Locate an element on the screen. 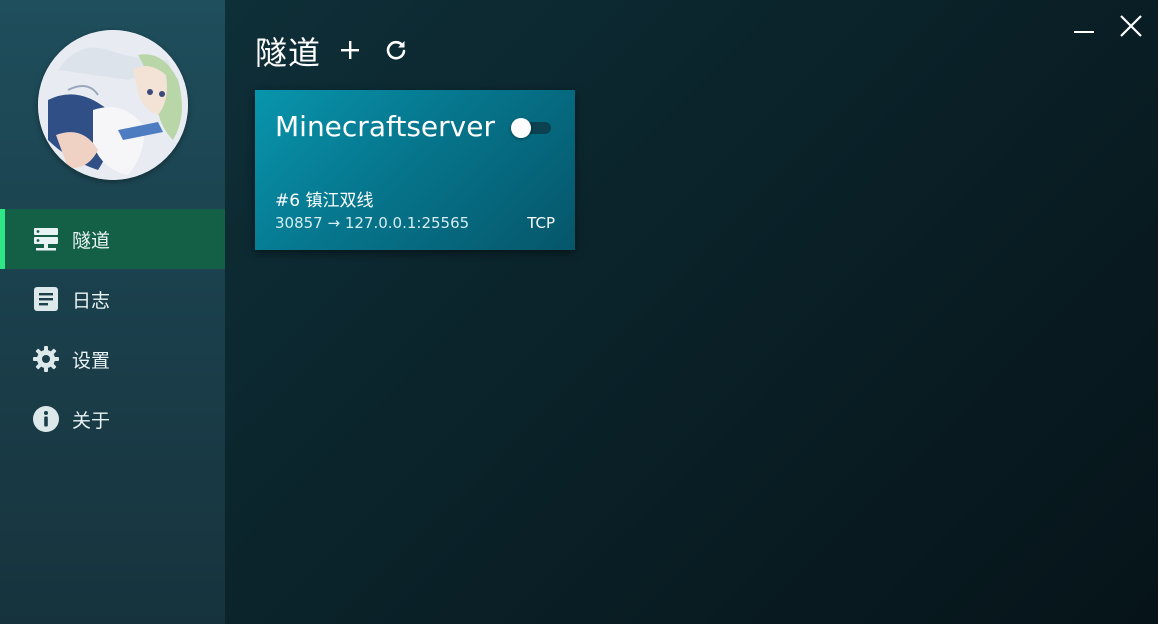 This screenshot has height=626, width=1162. sidebar-item-label: 日志 is located at coordinates (91, 300).